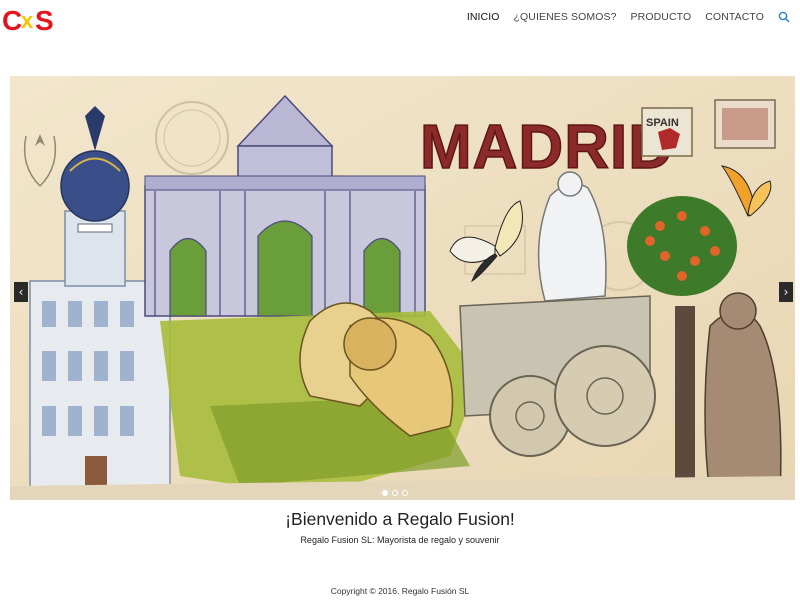  What do you see at coordinates (547, 147) in the screenshot?
I see `madrid-title: MADRID` at bounding box center [547, 147].